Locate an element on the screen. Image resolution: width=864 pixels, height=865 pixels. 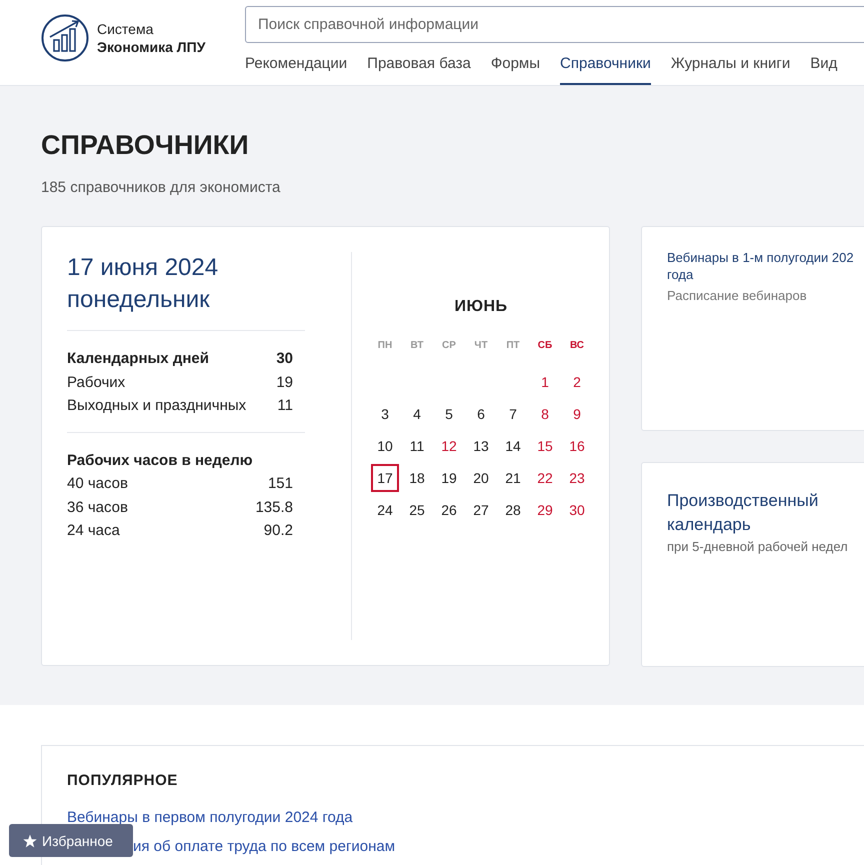
calendar-day: 29 is located at coordinates (545, 510).